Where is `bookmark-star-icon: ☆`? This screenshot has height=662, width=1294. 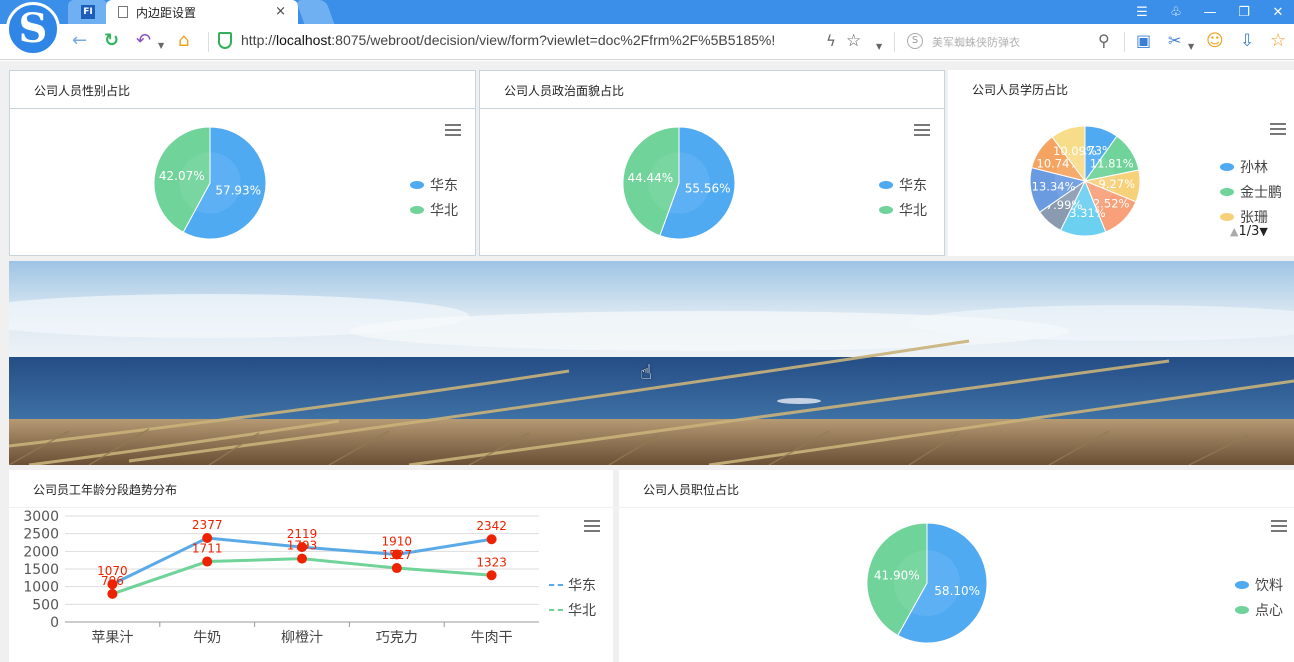
bookmark-star-icon: ☆ is located at coordinates (853, 41).